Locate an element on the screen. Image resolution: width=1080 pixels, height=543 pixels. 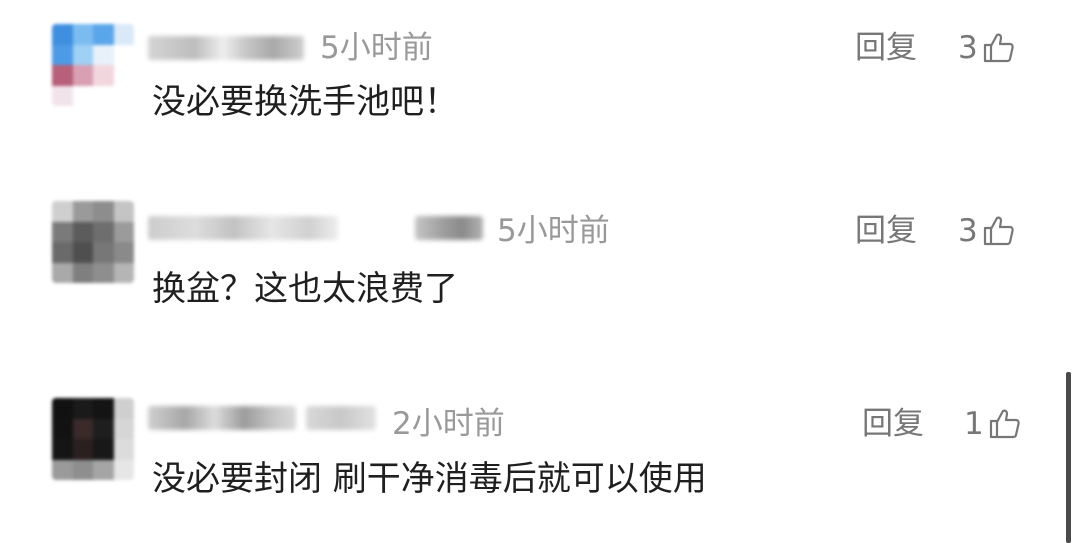
comment-text: 换盆？这也太浪费了 is located at coordinates (305, 289).